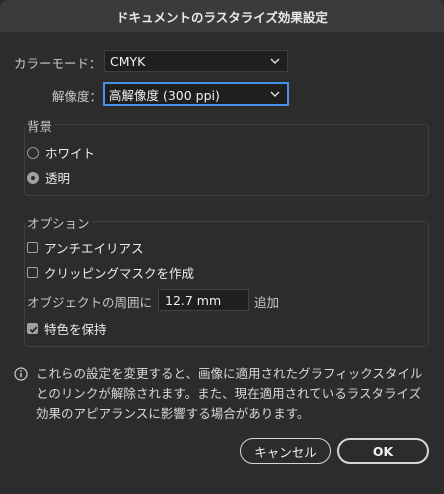  What do you see at coordinates (70, 153) in the screenshot?
I see `background-white-label: ホワイト` at bounding box center [70, 153].